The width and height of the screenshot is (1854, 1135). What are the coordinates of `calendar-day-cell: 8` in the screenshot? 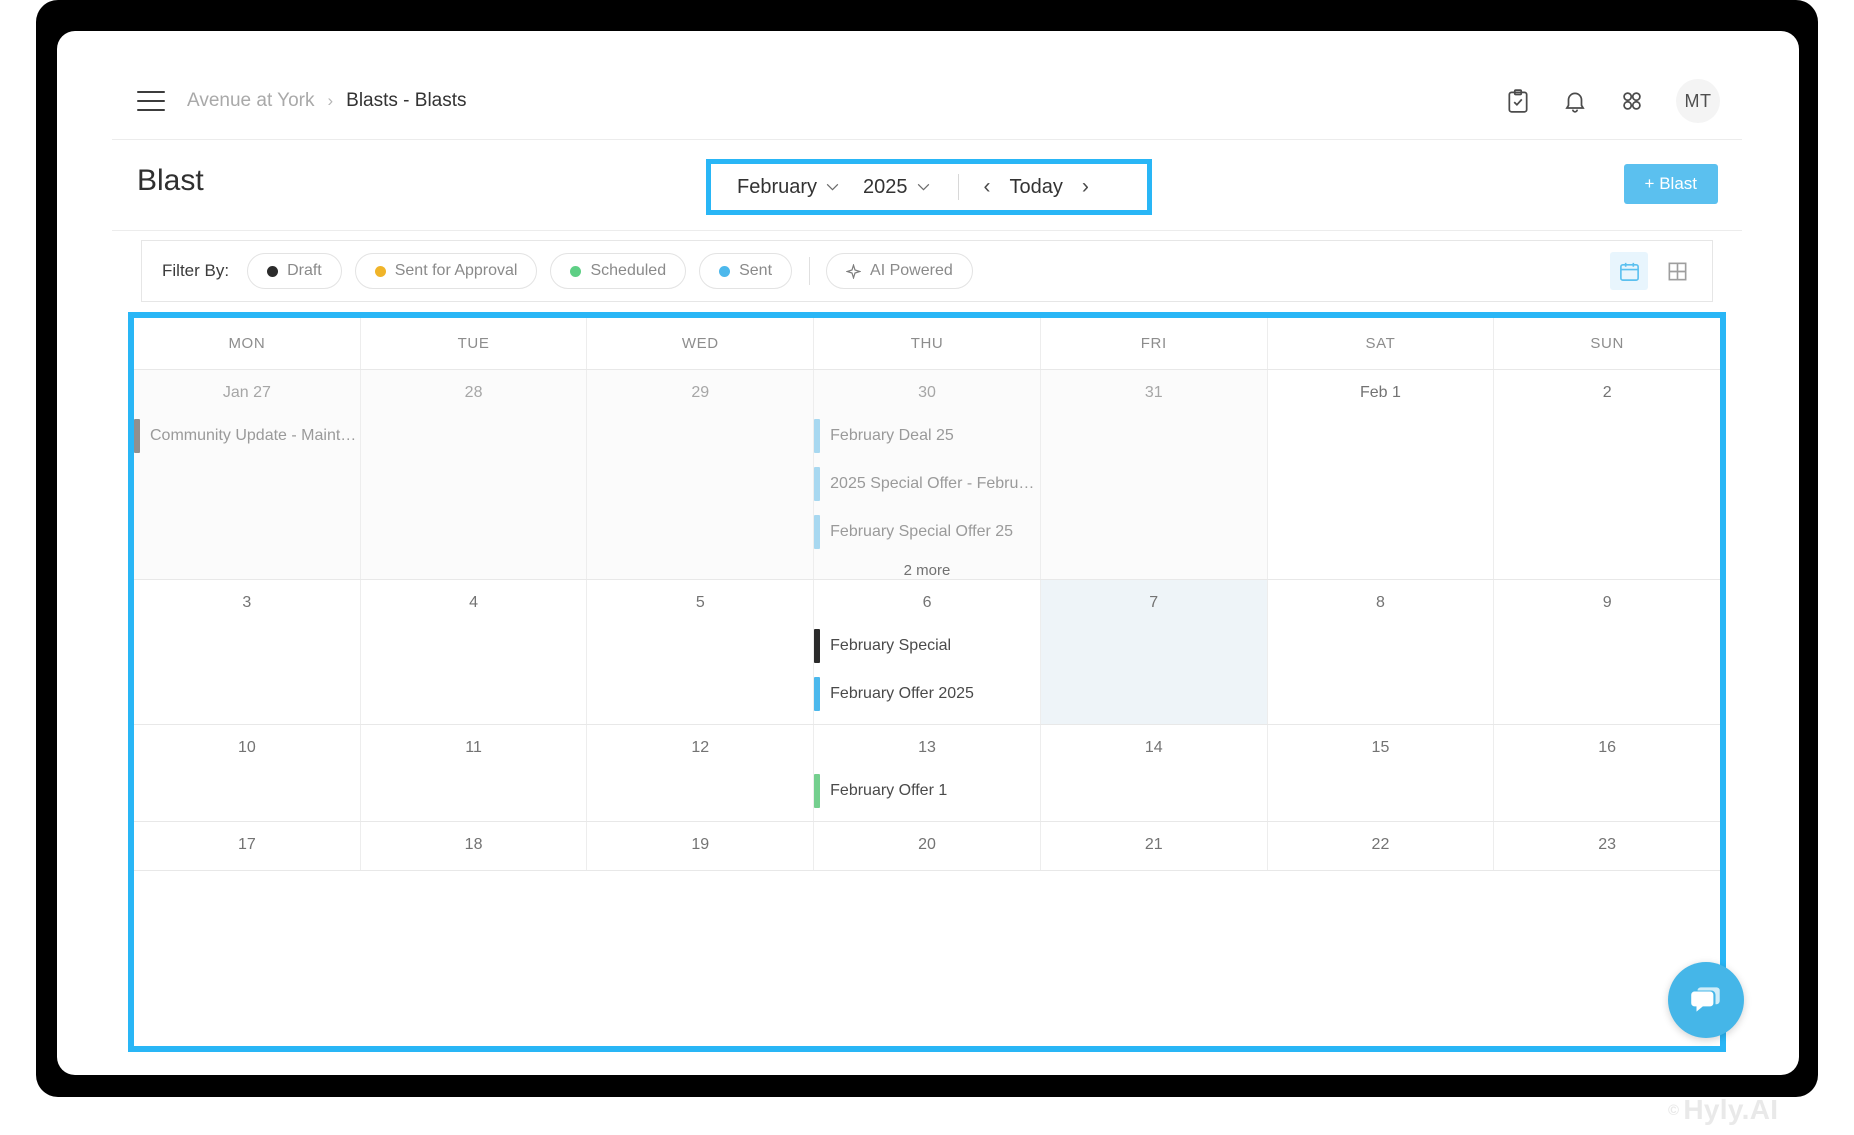 It's located at (1381, 652).